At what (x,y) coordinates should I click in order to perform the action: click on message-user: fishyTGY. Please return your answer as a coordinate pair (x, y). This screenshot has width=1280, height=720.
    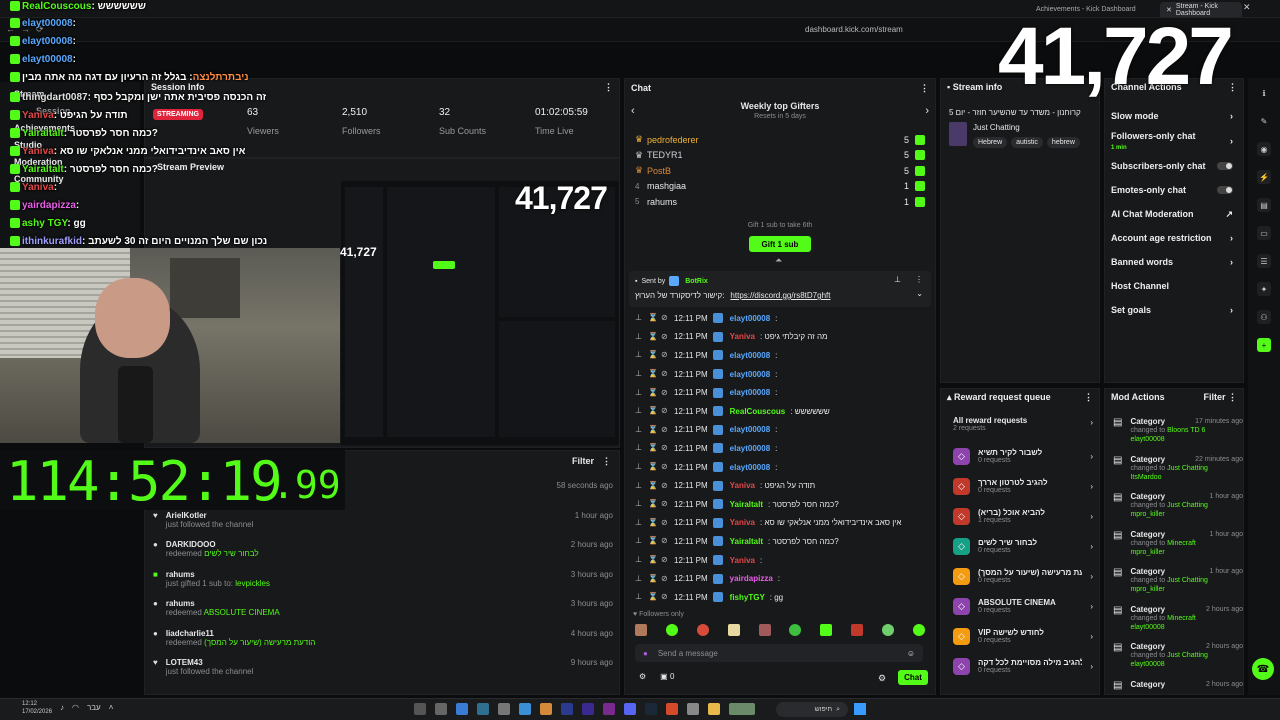
    Looking at the image, I should click on (747, 597).